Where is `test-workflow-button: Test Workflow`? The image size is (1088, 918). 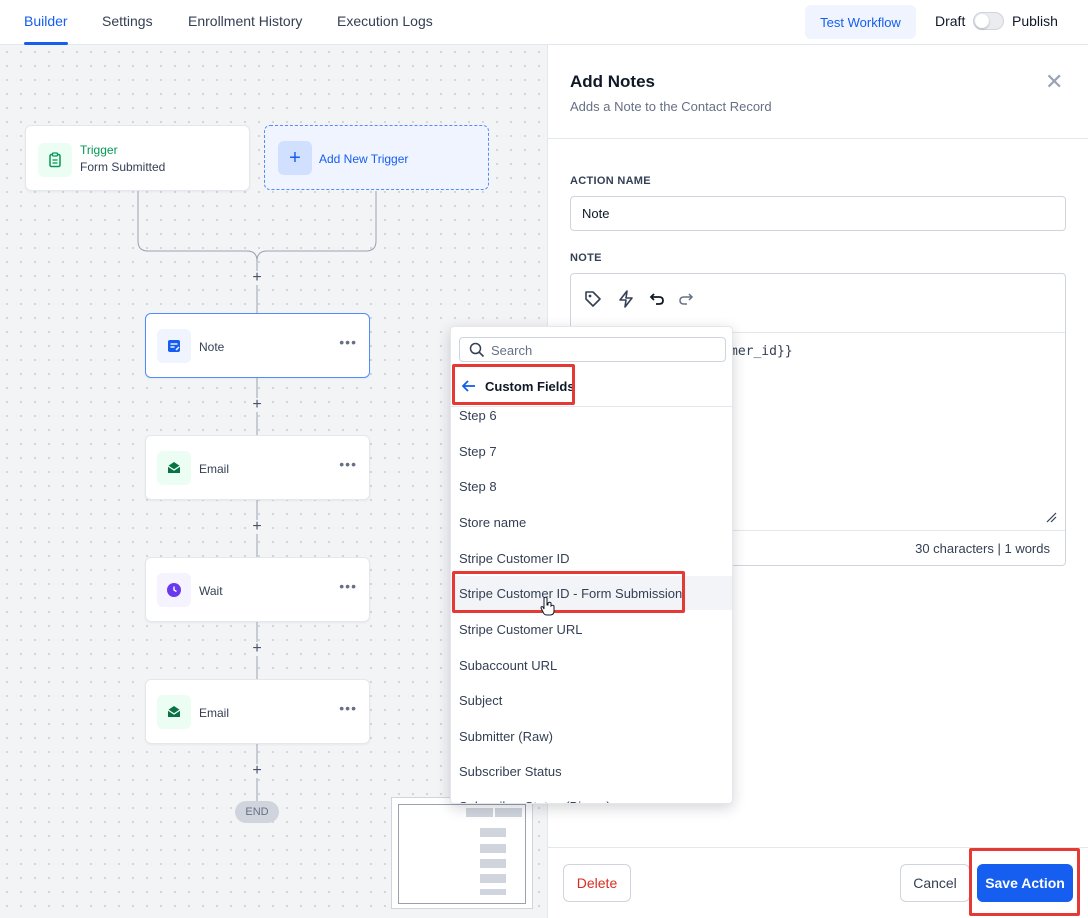
test-workflow-button: Test Workflow is located at coordinates (860, 22).